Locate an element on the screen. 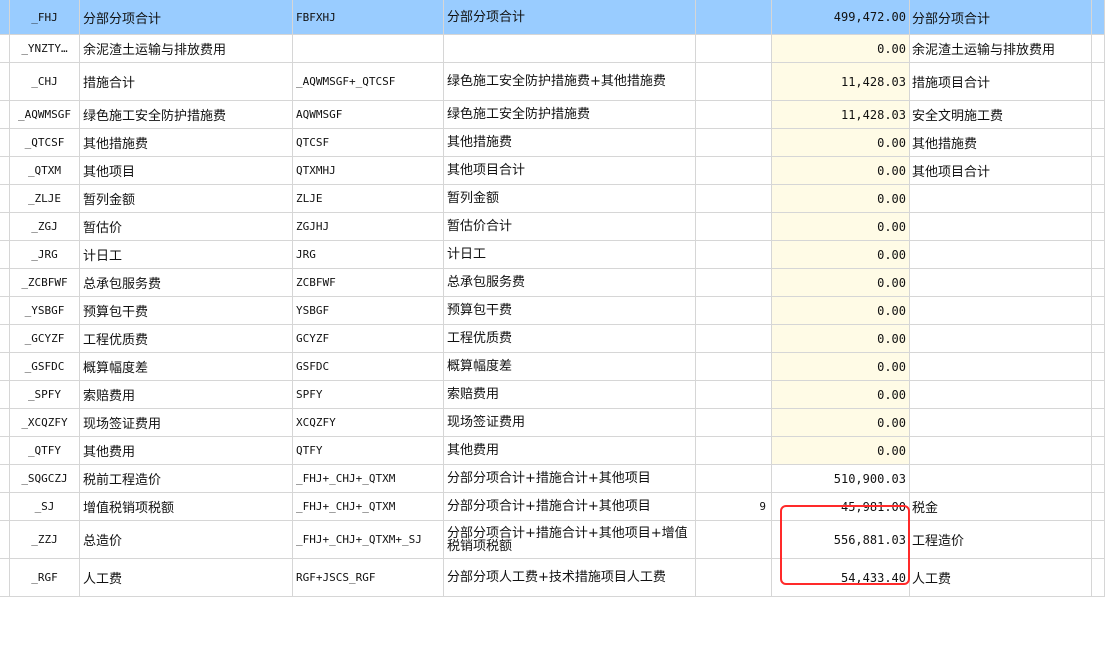 This screenshot has width=1105, height=646. category-cell: 税金 is located at coordinates (1001, 506).